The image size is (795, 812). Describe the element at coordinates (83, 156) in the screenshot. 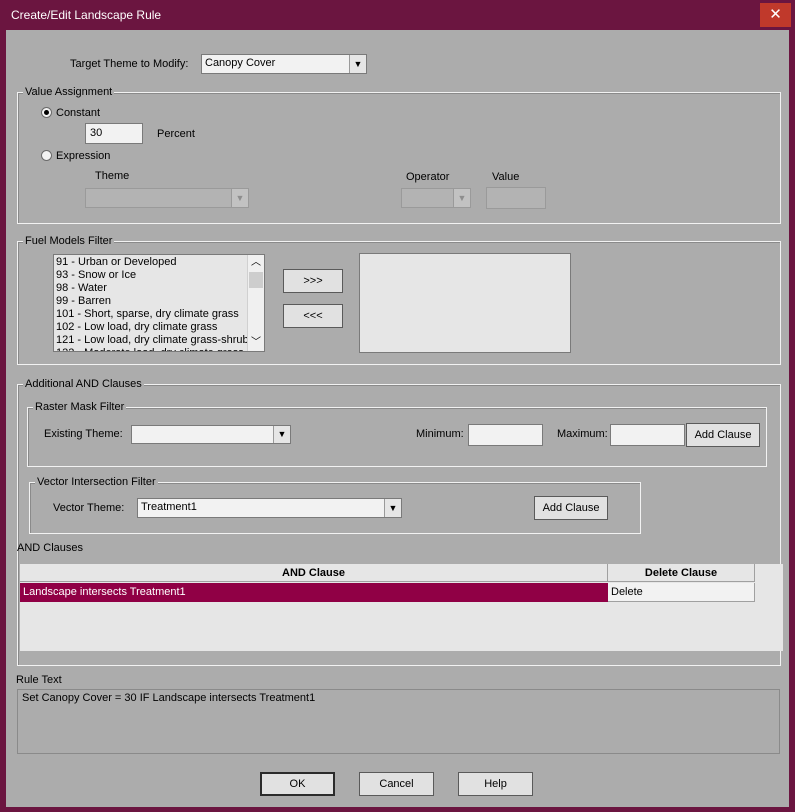

I see `expression-label: Expression` at that location.